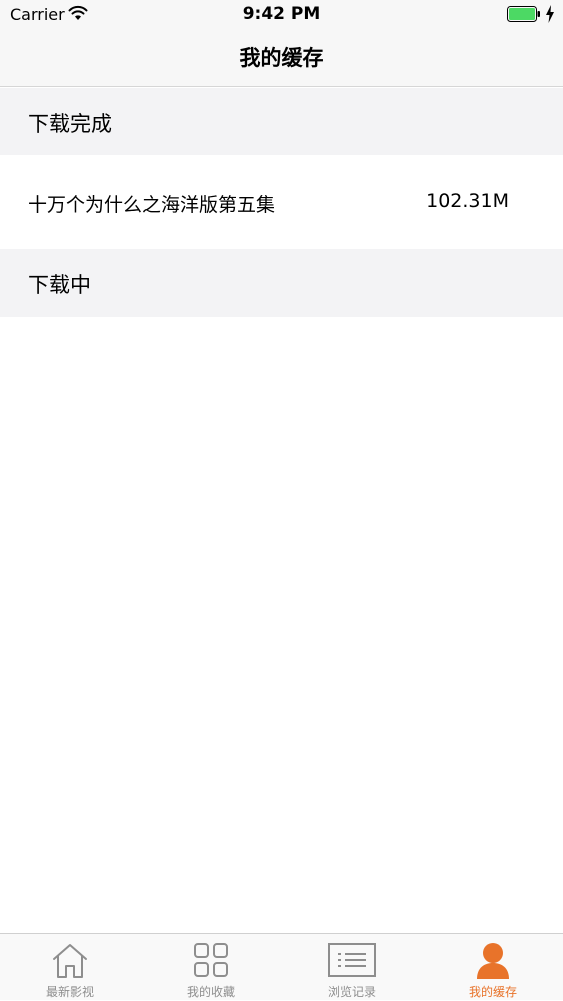 The image size is (563, 1001). I want to click on tab-label: 浏览记录, so click(351, 992).